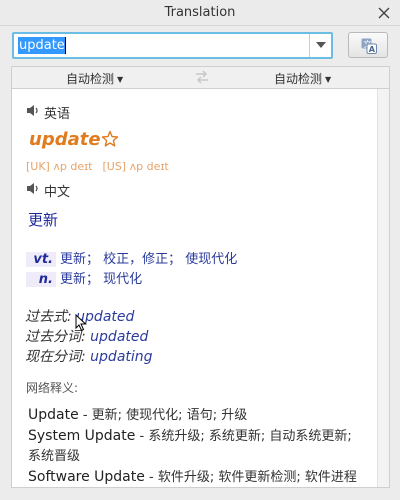  I want to click on inflection-present-participle: 现在分词: updating, so click(89, 356).